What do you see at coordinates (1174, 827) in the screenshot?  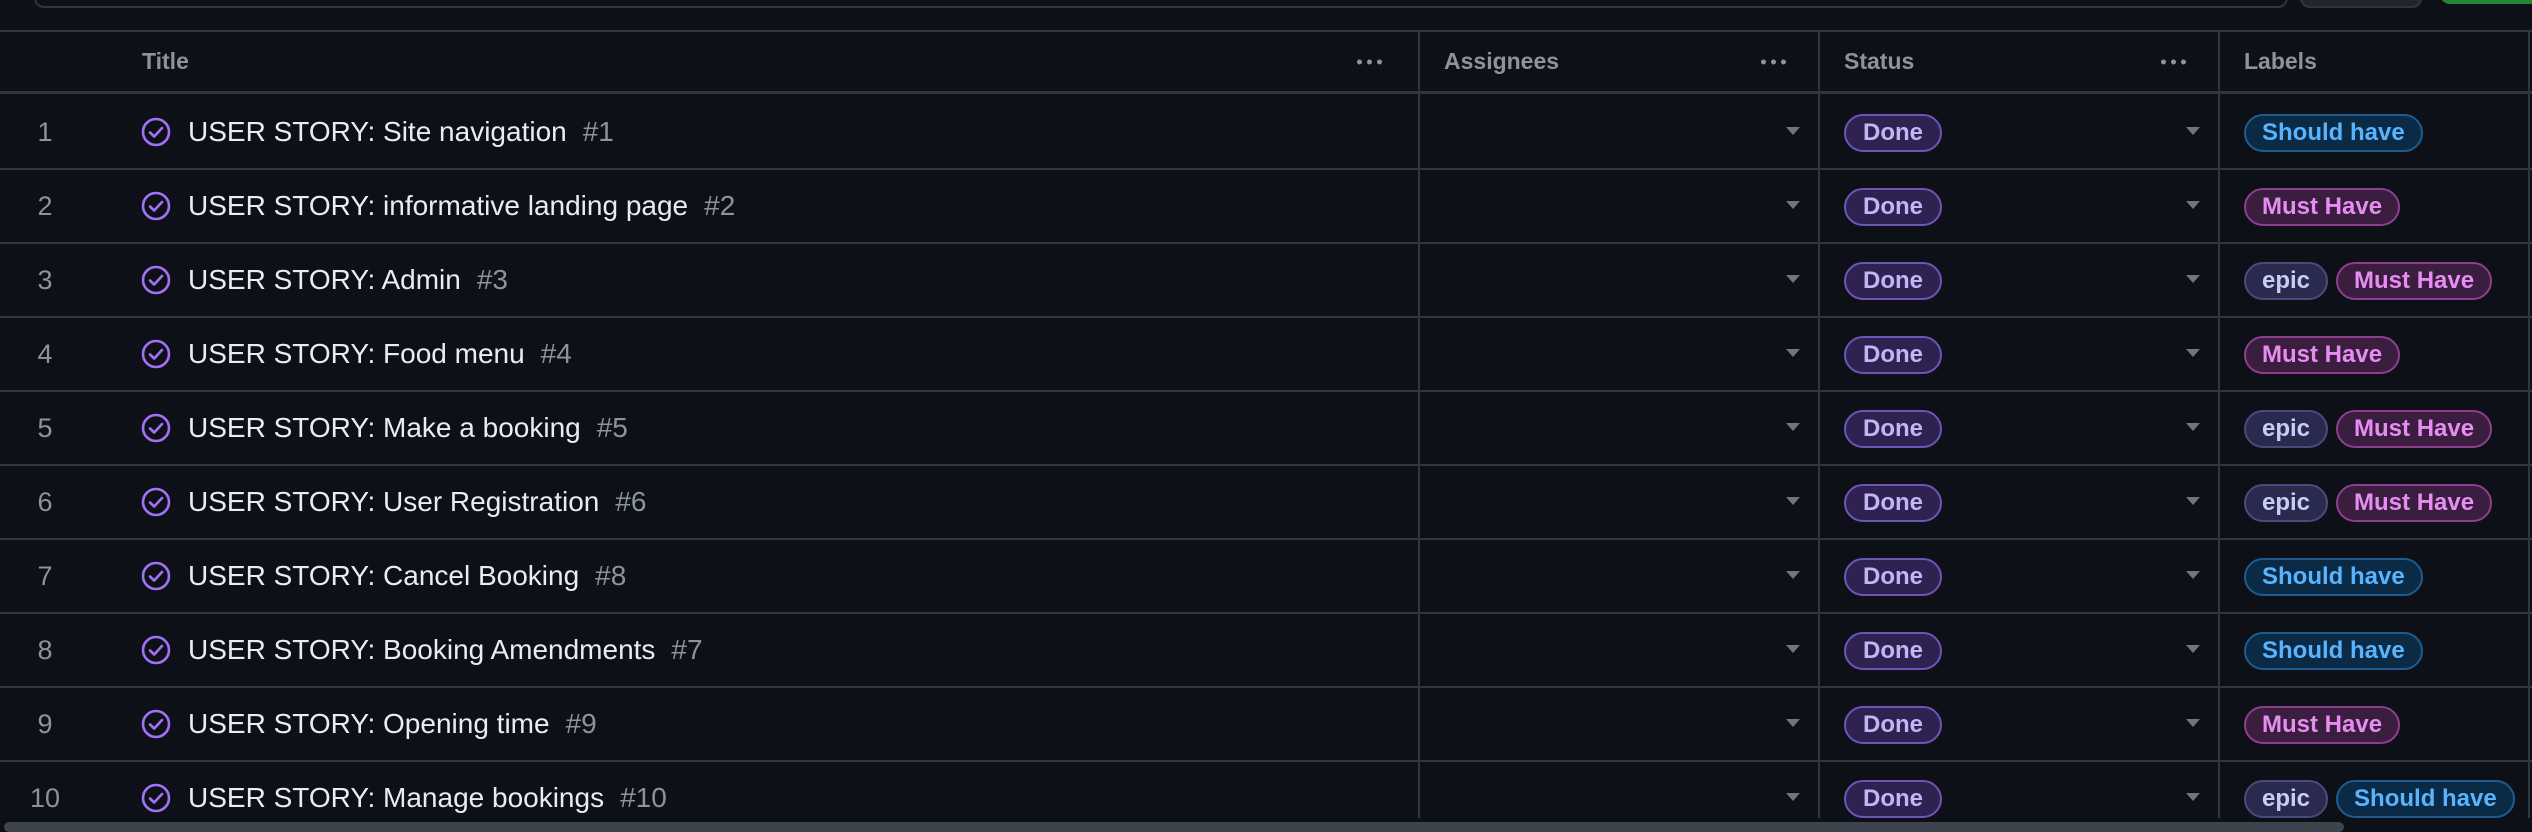 I see `scrollbar-thumb` at bounding box center [1174, 827].